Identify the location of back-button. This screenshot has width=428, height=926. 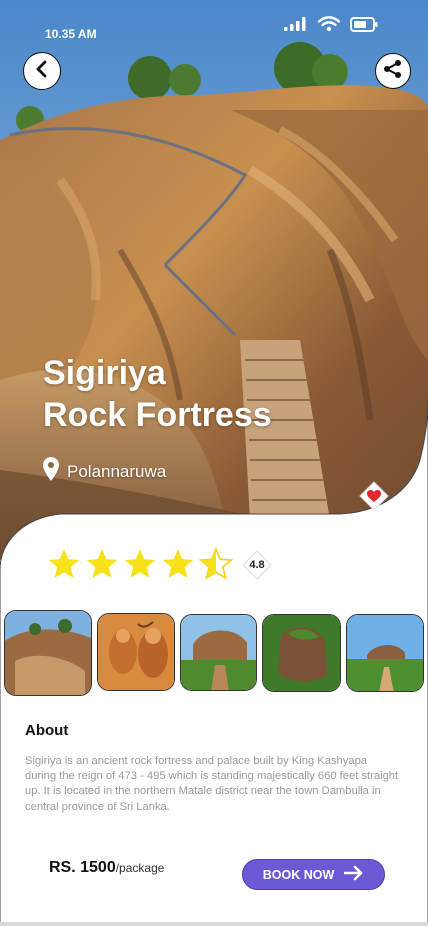
(42, 71).